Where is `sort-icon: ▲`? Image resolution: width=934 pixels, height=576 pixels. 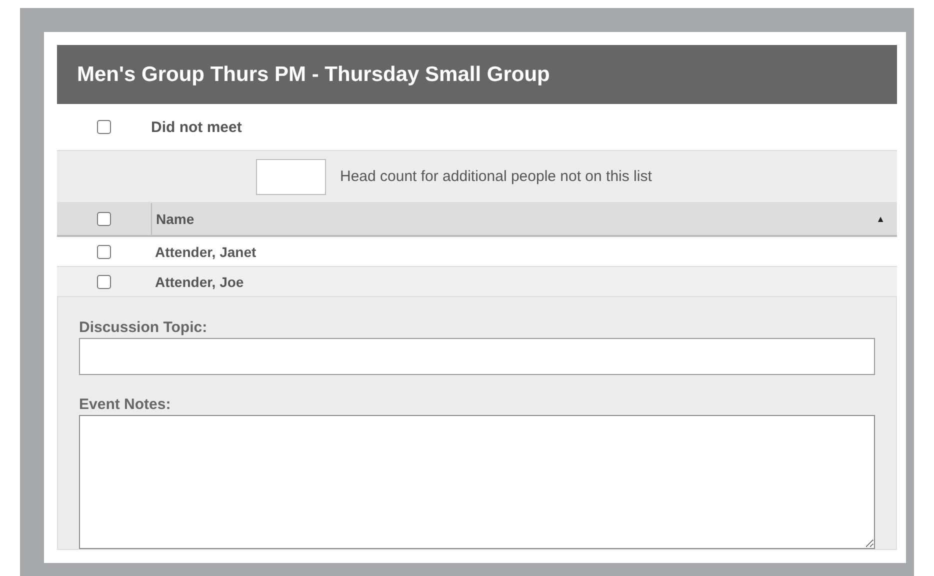 sort-icon: ▲ is located at coordinates (880, 219).